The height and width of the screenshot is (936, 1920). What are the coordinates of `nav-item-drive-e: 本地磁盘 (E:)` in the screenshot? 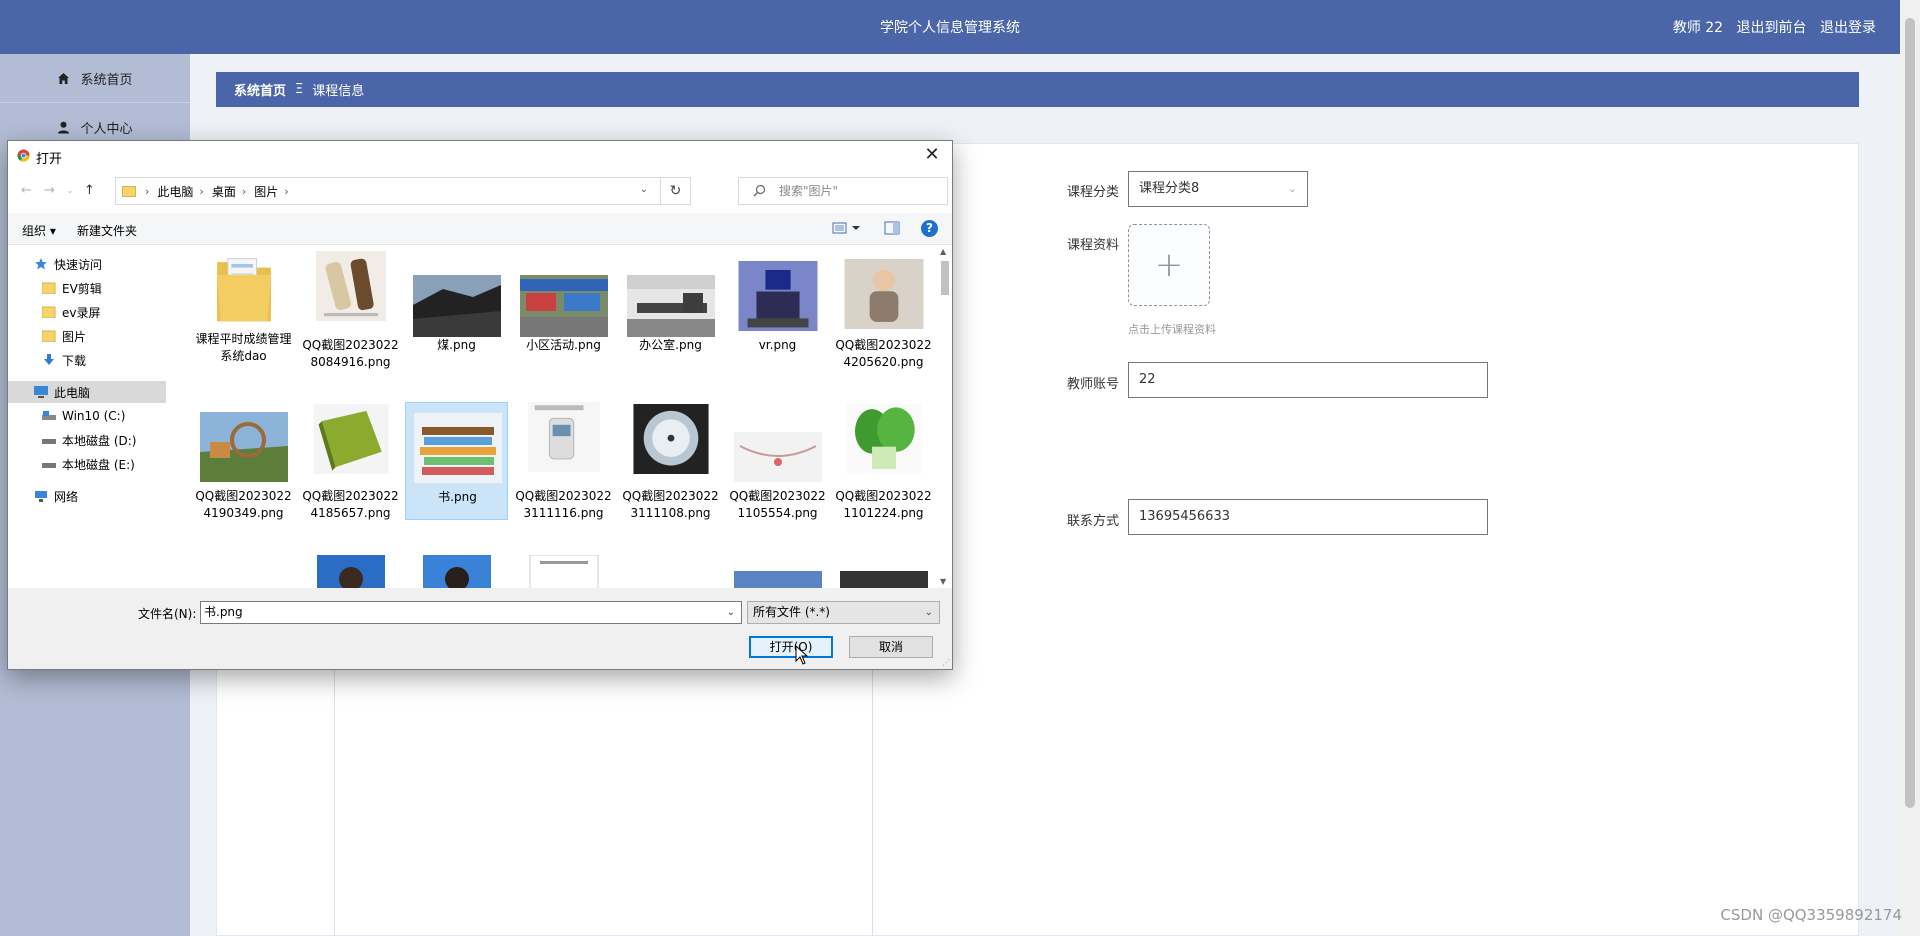 It's located at (87, 464).